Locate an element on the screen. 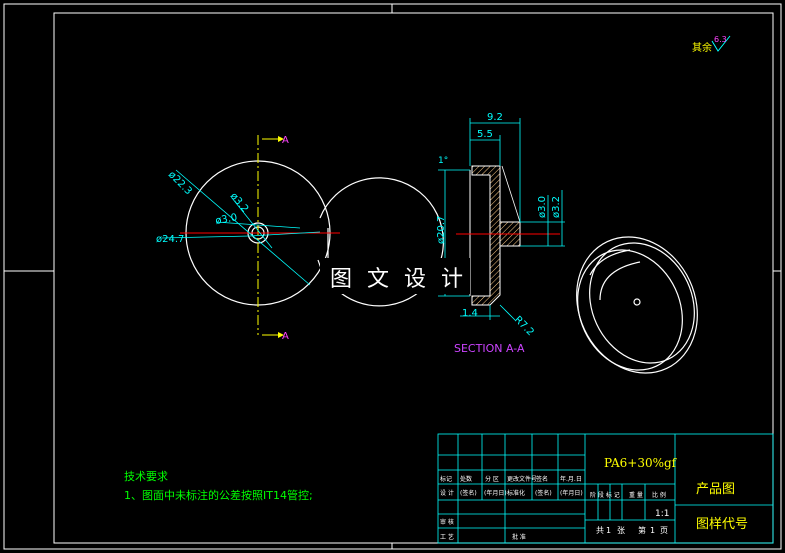  svg-text: 阶 段 标 记 is located at coordinates (605, 495).